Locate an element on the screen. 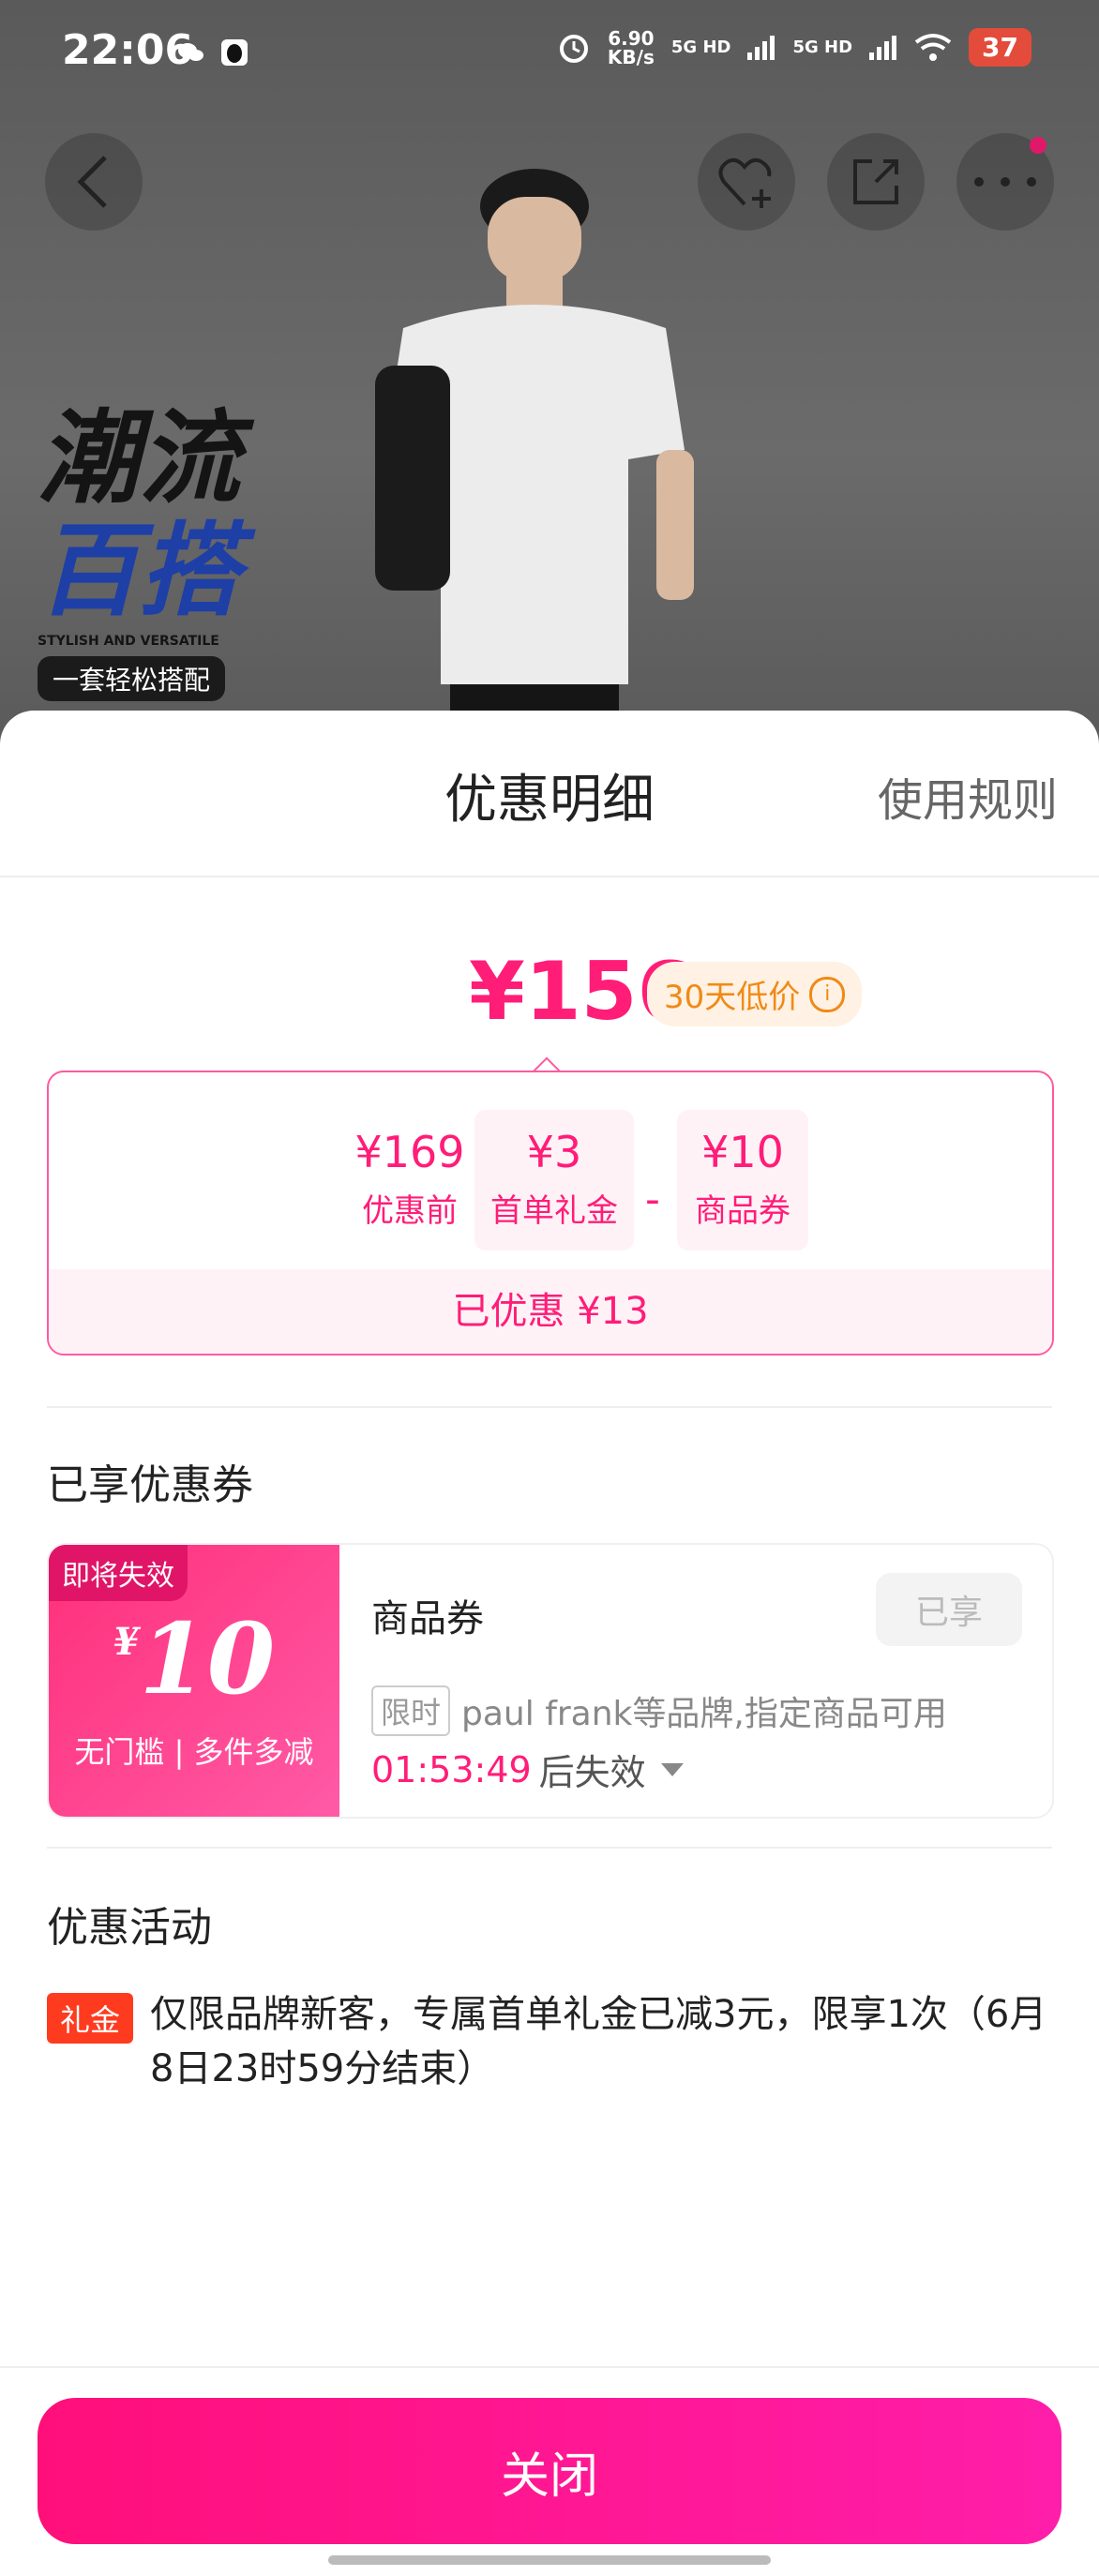 The height and width of the screenshot is (2576, 1099). coupon-amount: ¥10 is located at coordinates (742, 1152).